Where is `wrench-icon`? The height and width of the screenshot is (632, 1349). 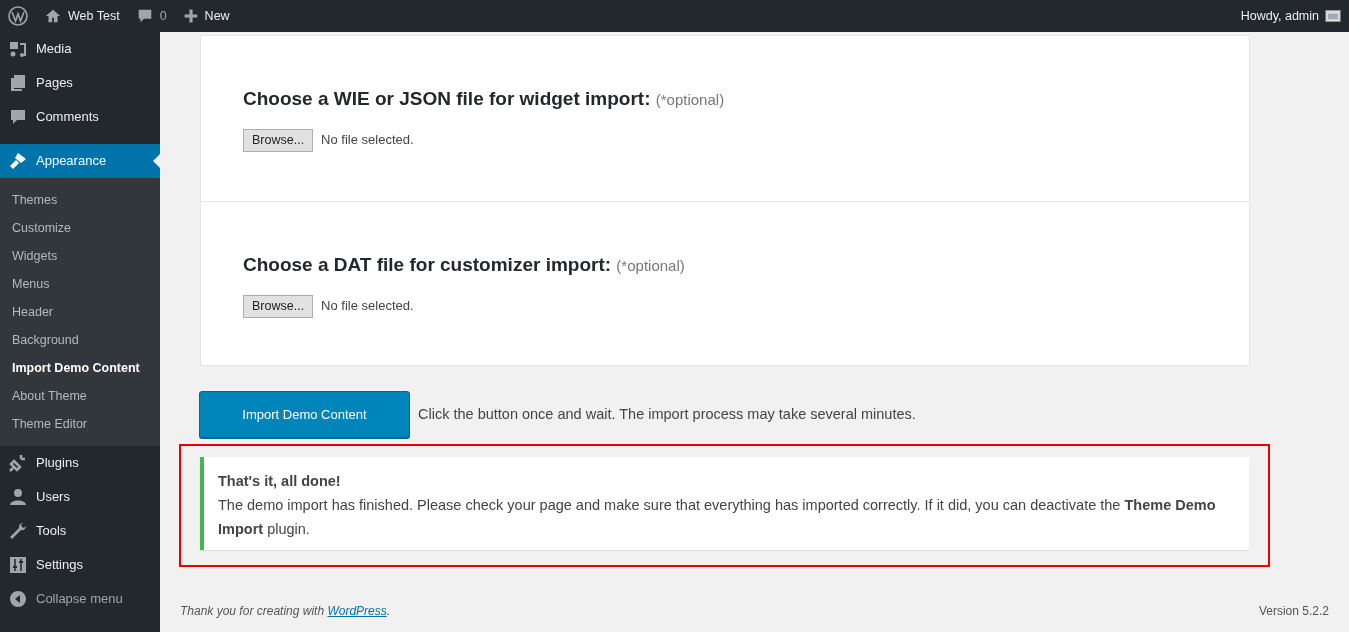
wrench-icon is located at coordinates (18, 531).